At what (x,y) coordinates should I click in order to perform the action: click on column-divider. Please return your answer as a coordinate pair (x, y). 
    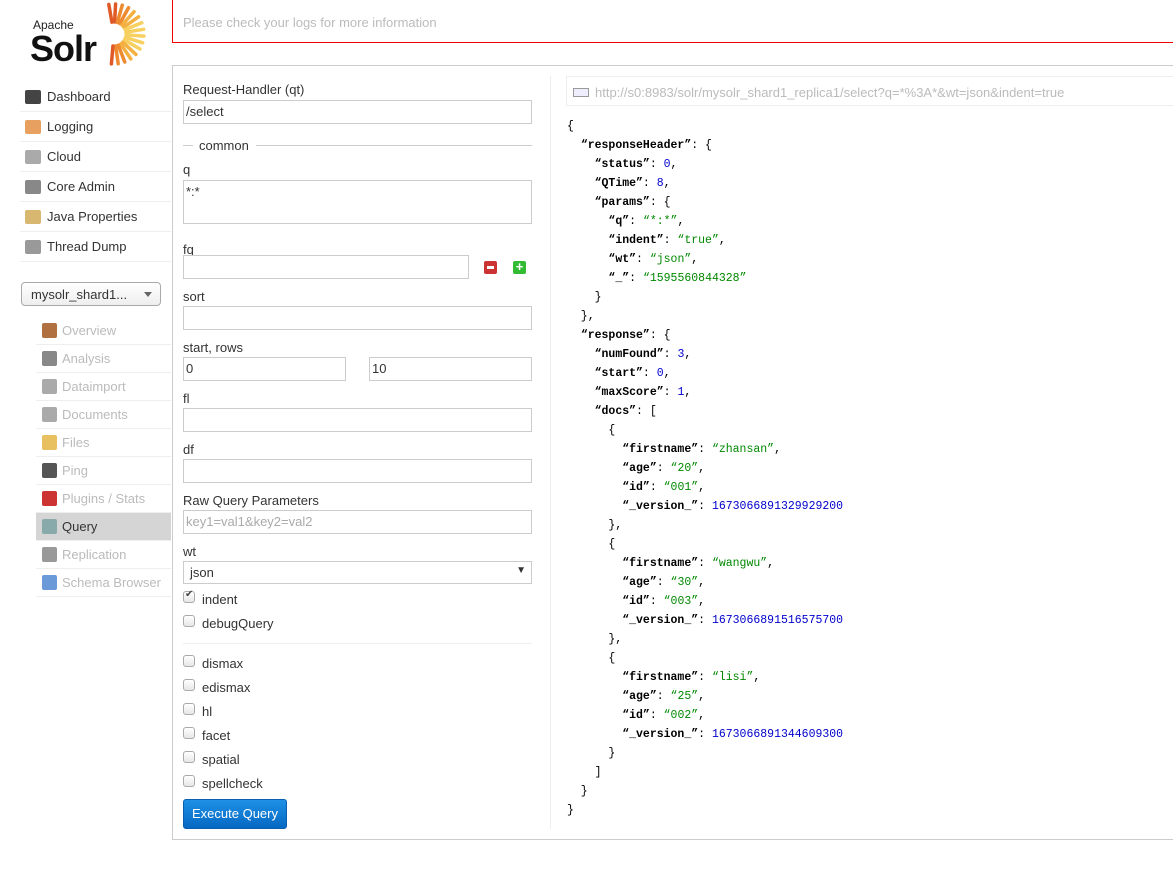
    Looking at the image, I should click on (550, 452).